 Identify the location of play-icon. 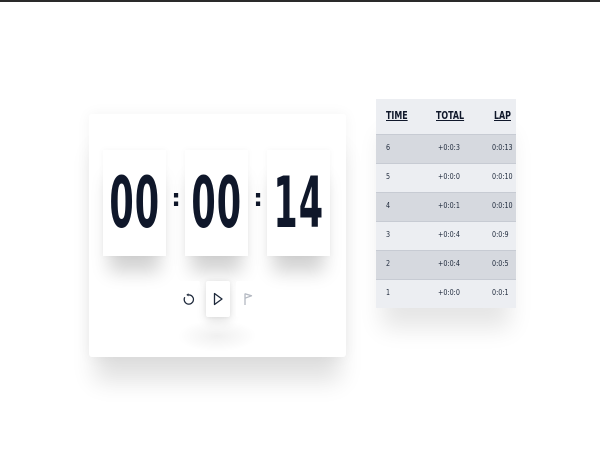
(218, 299).